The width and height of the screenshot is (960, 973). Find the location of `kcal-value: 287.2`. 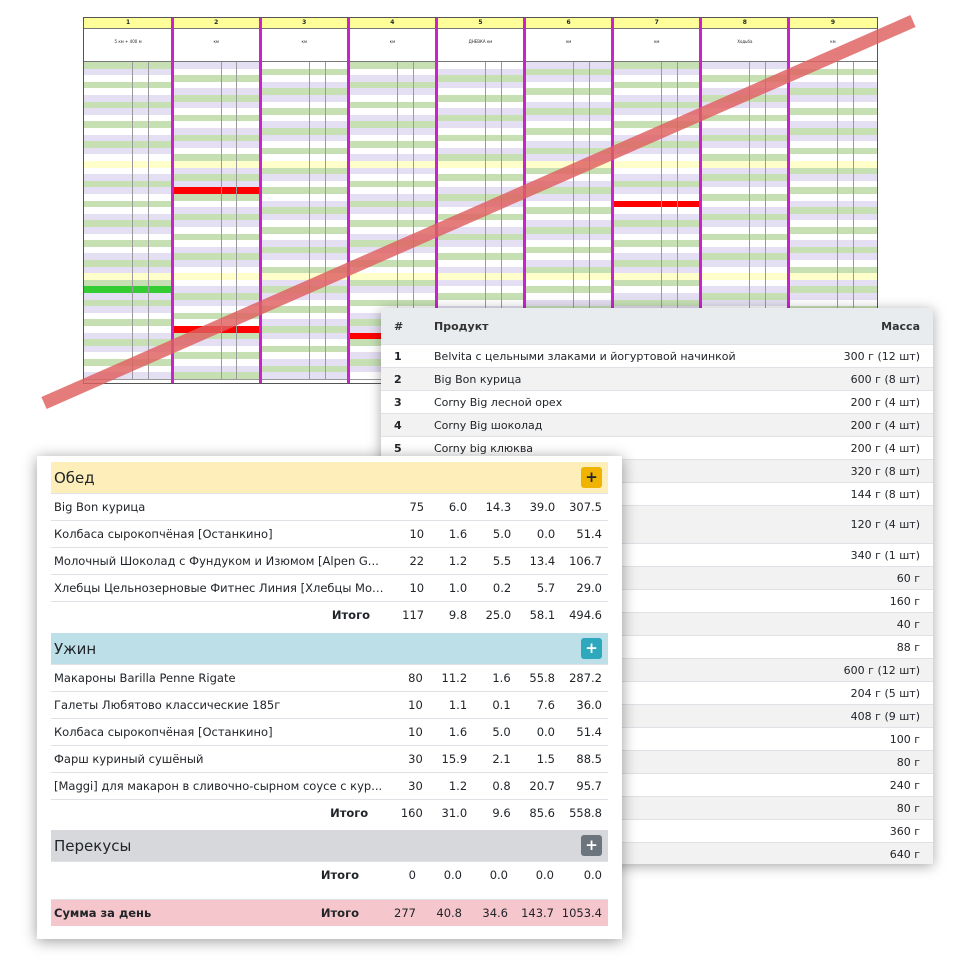

kcal-value: 287.2 is located at coordinates (584, 678).